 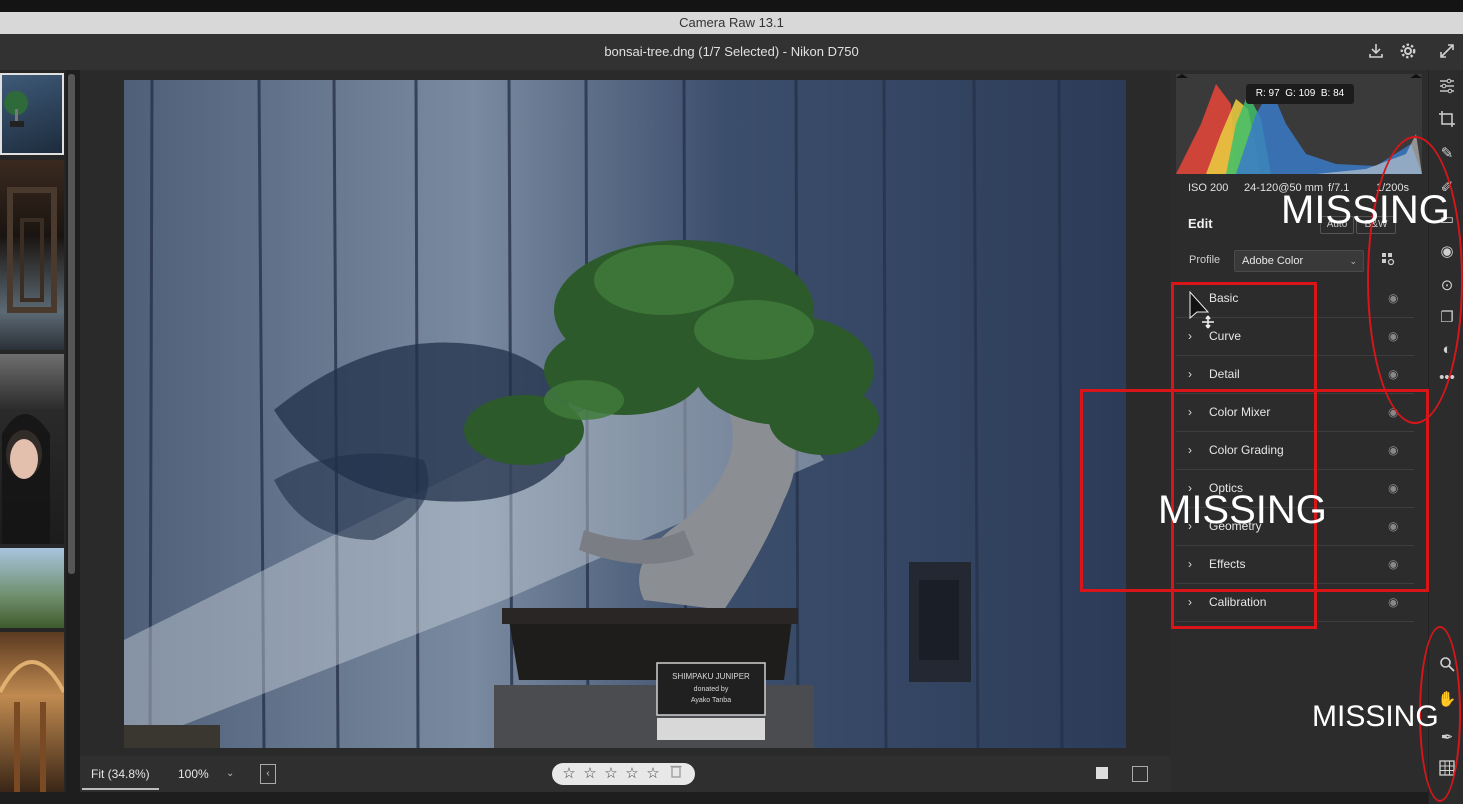 I want to click on fit-zoom-button: Fit (34.8%), so click(x=120, y=775).